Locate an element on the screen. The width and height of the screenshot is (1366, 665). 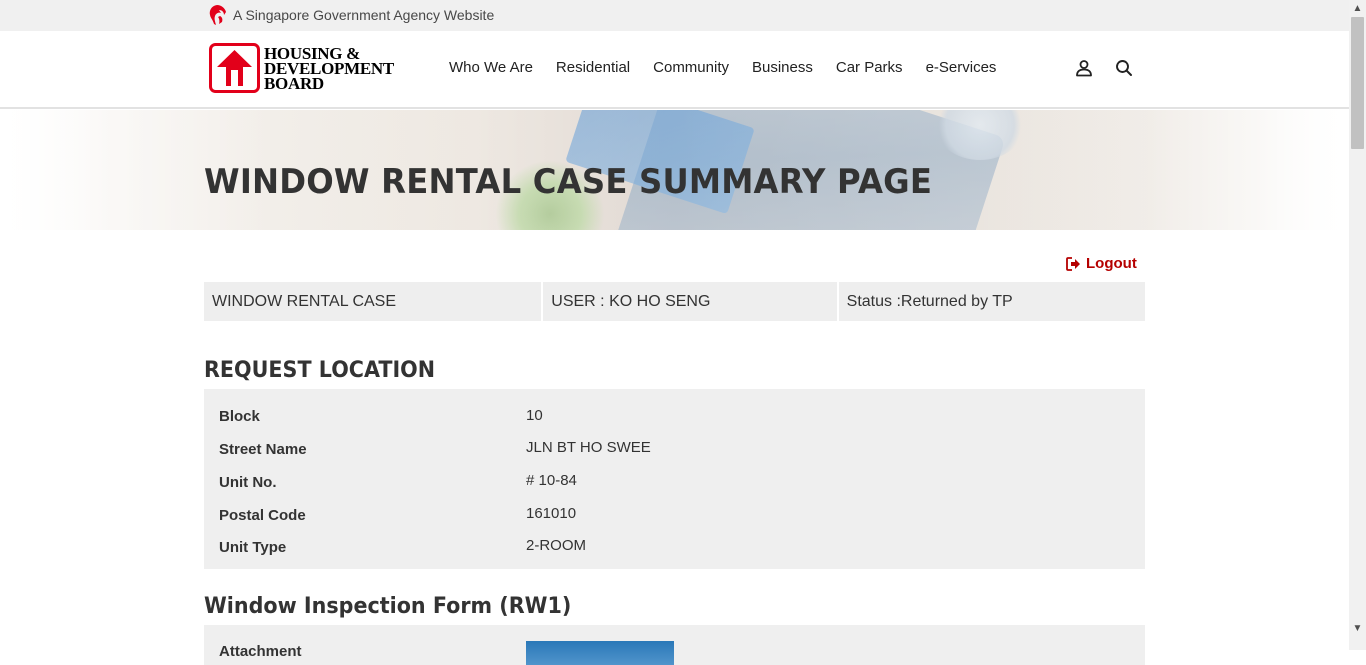
case-user-cell: USER : KO HO SENG is located at coordinates (690, 301).